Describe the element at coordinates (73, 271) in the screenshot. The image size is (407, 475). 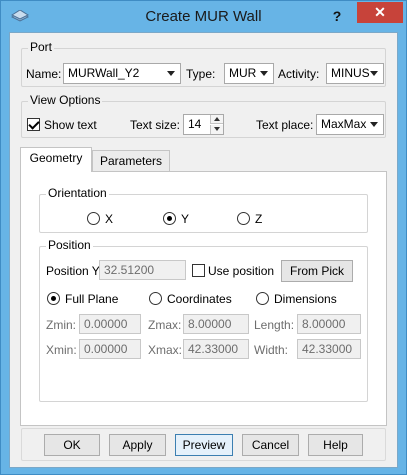
I see `position-y-label: Position Y` at that location.